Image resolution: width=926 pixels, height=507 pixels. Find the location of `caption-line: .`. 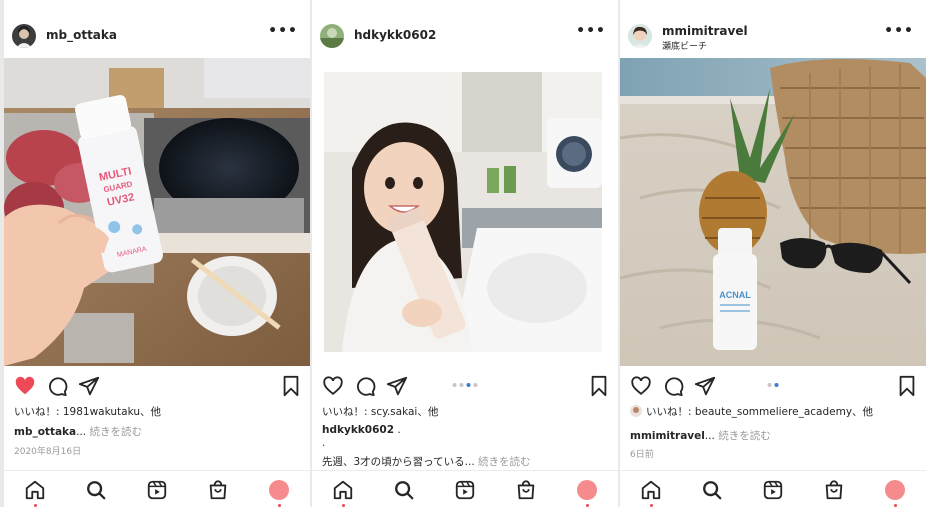

caption-line: . is located at coordinates (324, 443).